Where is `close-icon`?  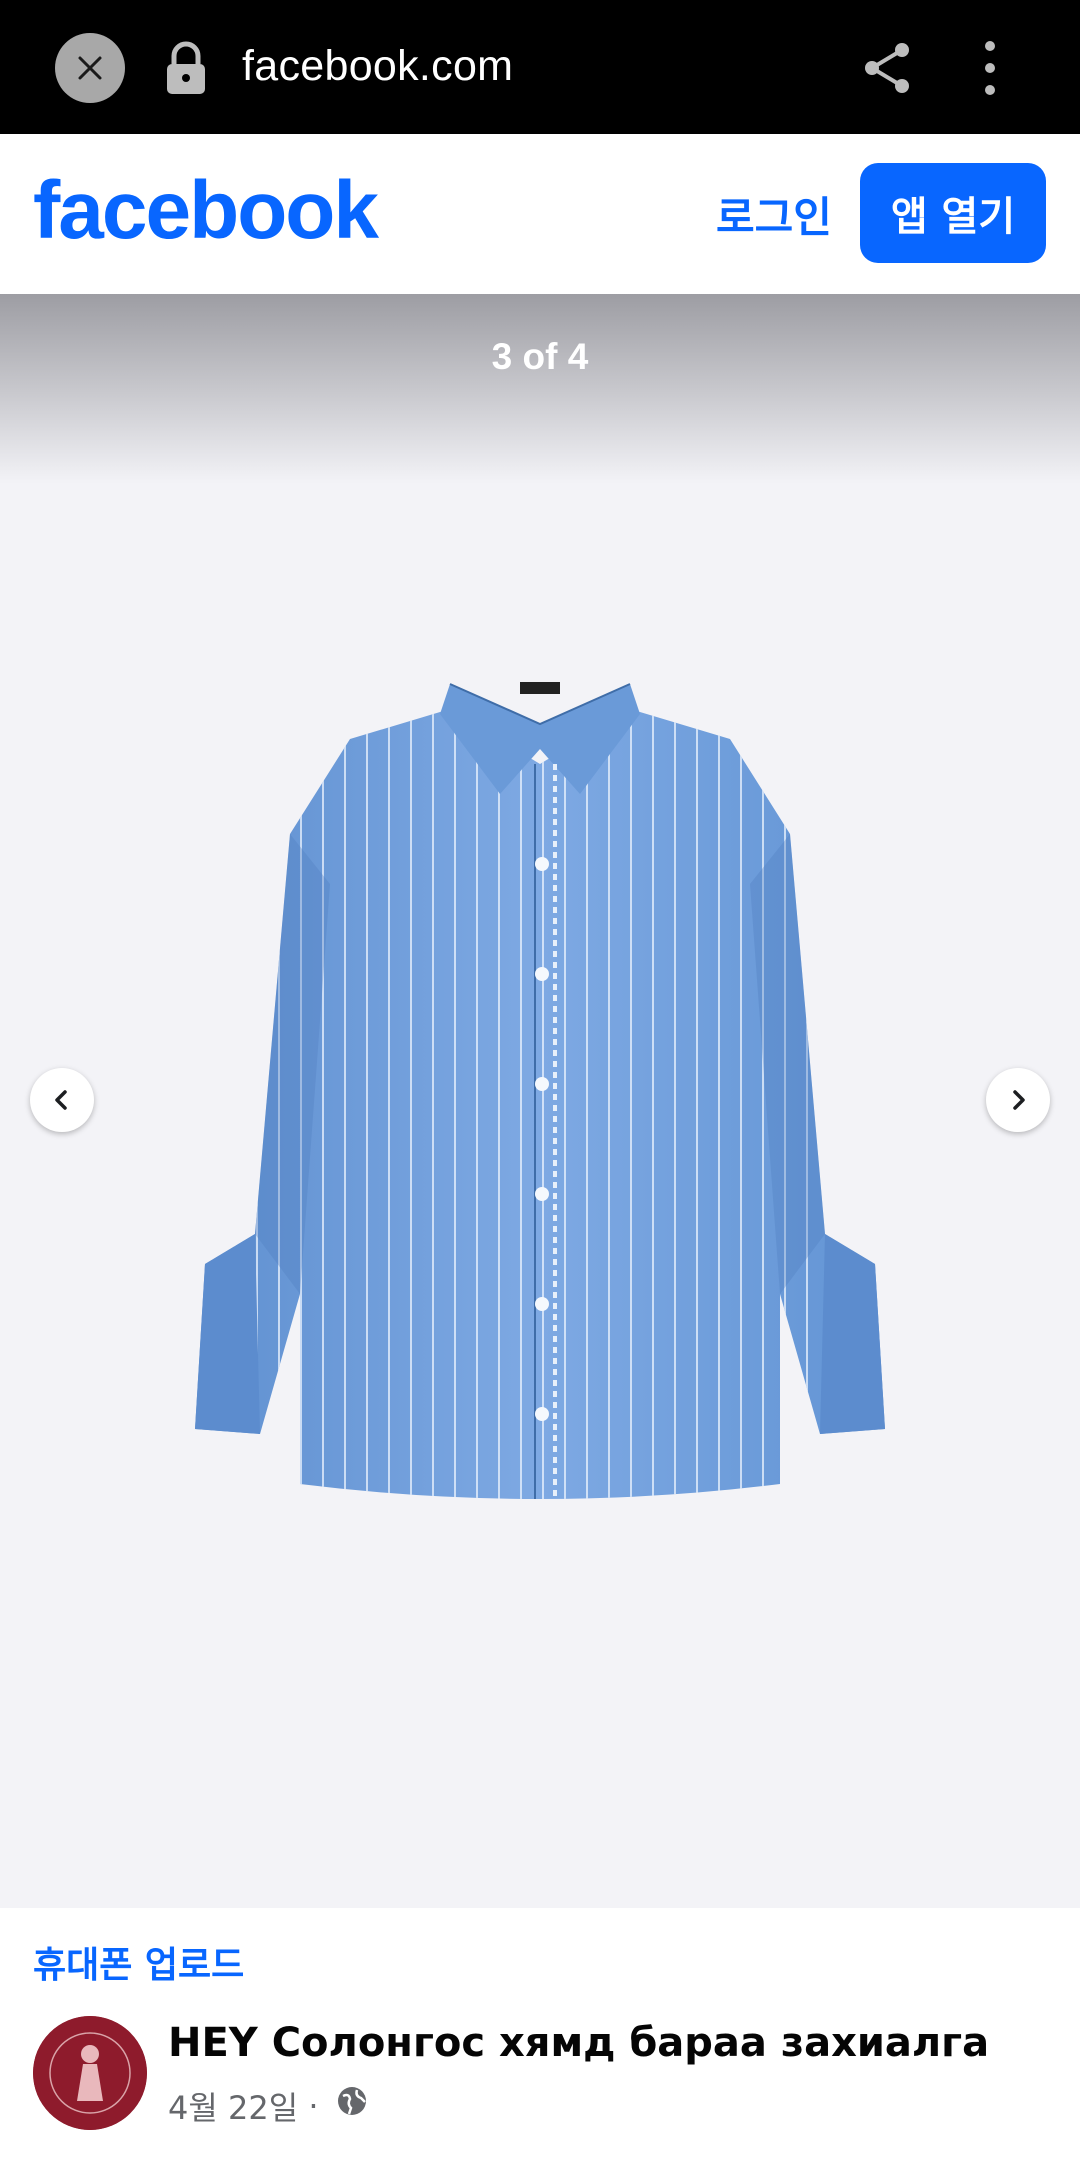
close-icon is located at coordinates (90, 68).